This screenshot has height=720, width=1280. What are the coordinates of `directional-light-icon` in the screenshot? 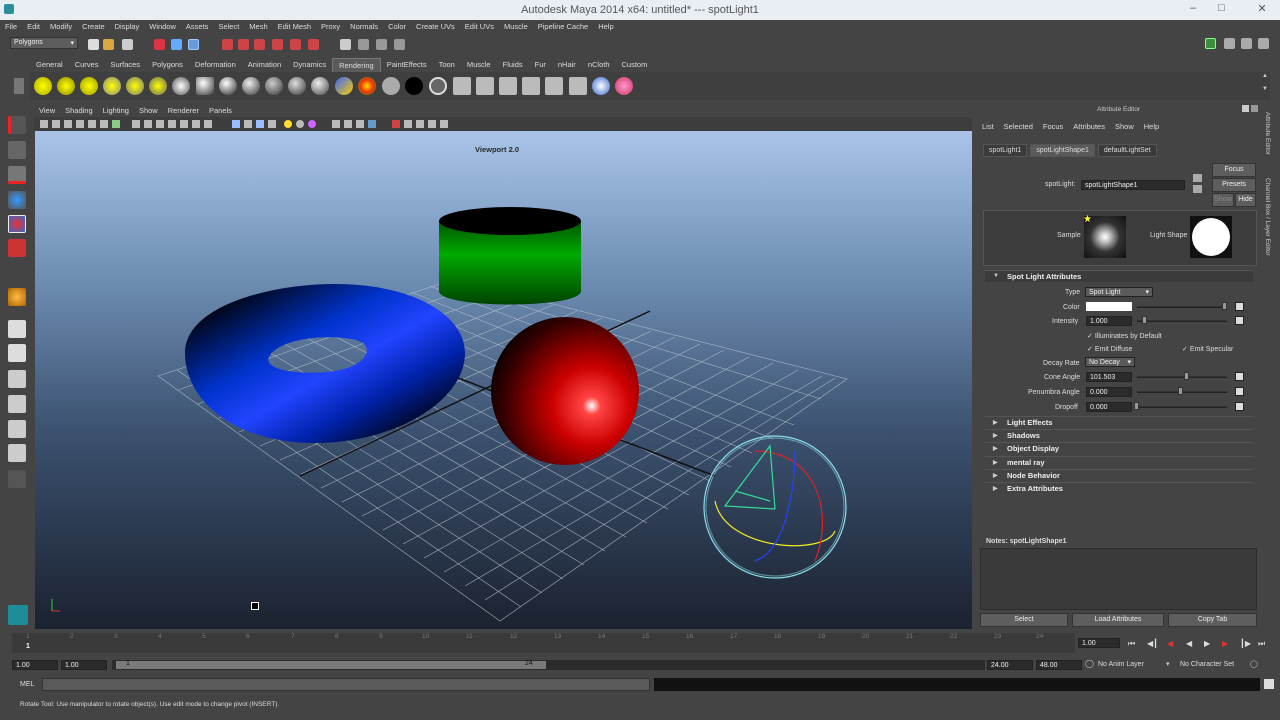 It's located at (66, 86).